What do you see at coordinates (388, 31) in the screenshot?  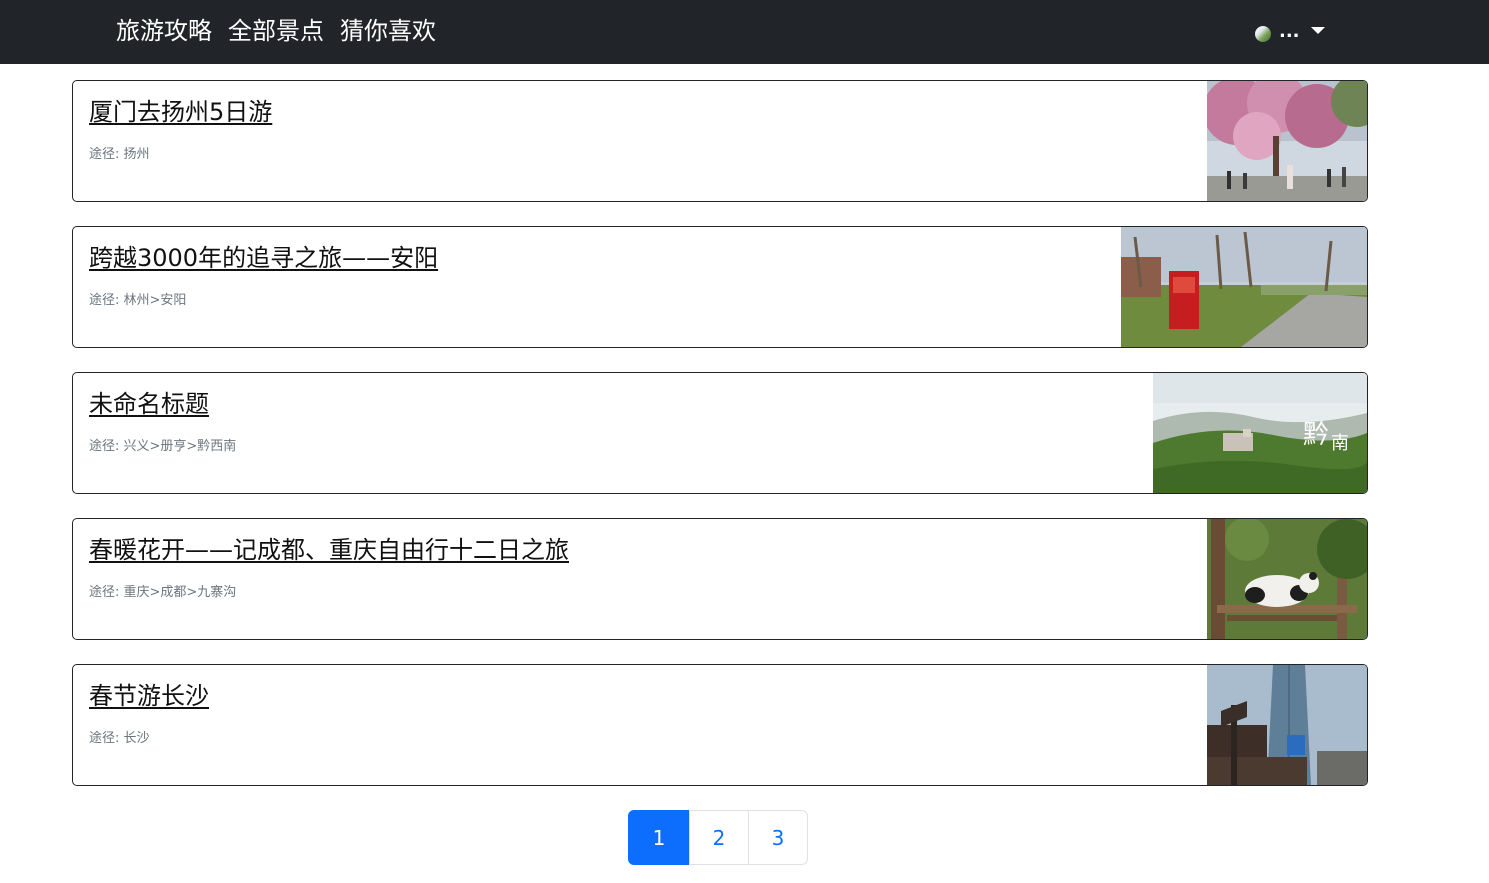 I see `nav-recommended: 猜你喜欢` at bounding box center [388, 31].